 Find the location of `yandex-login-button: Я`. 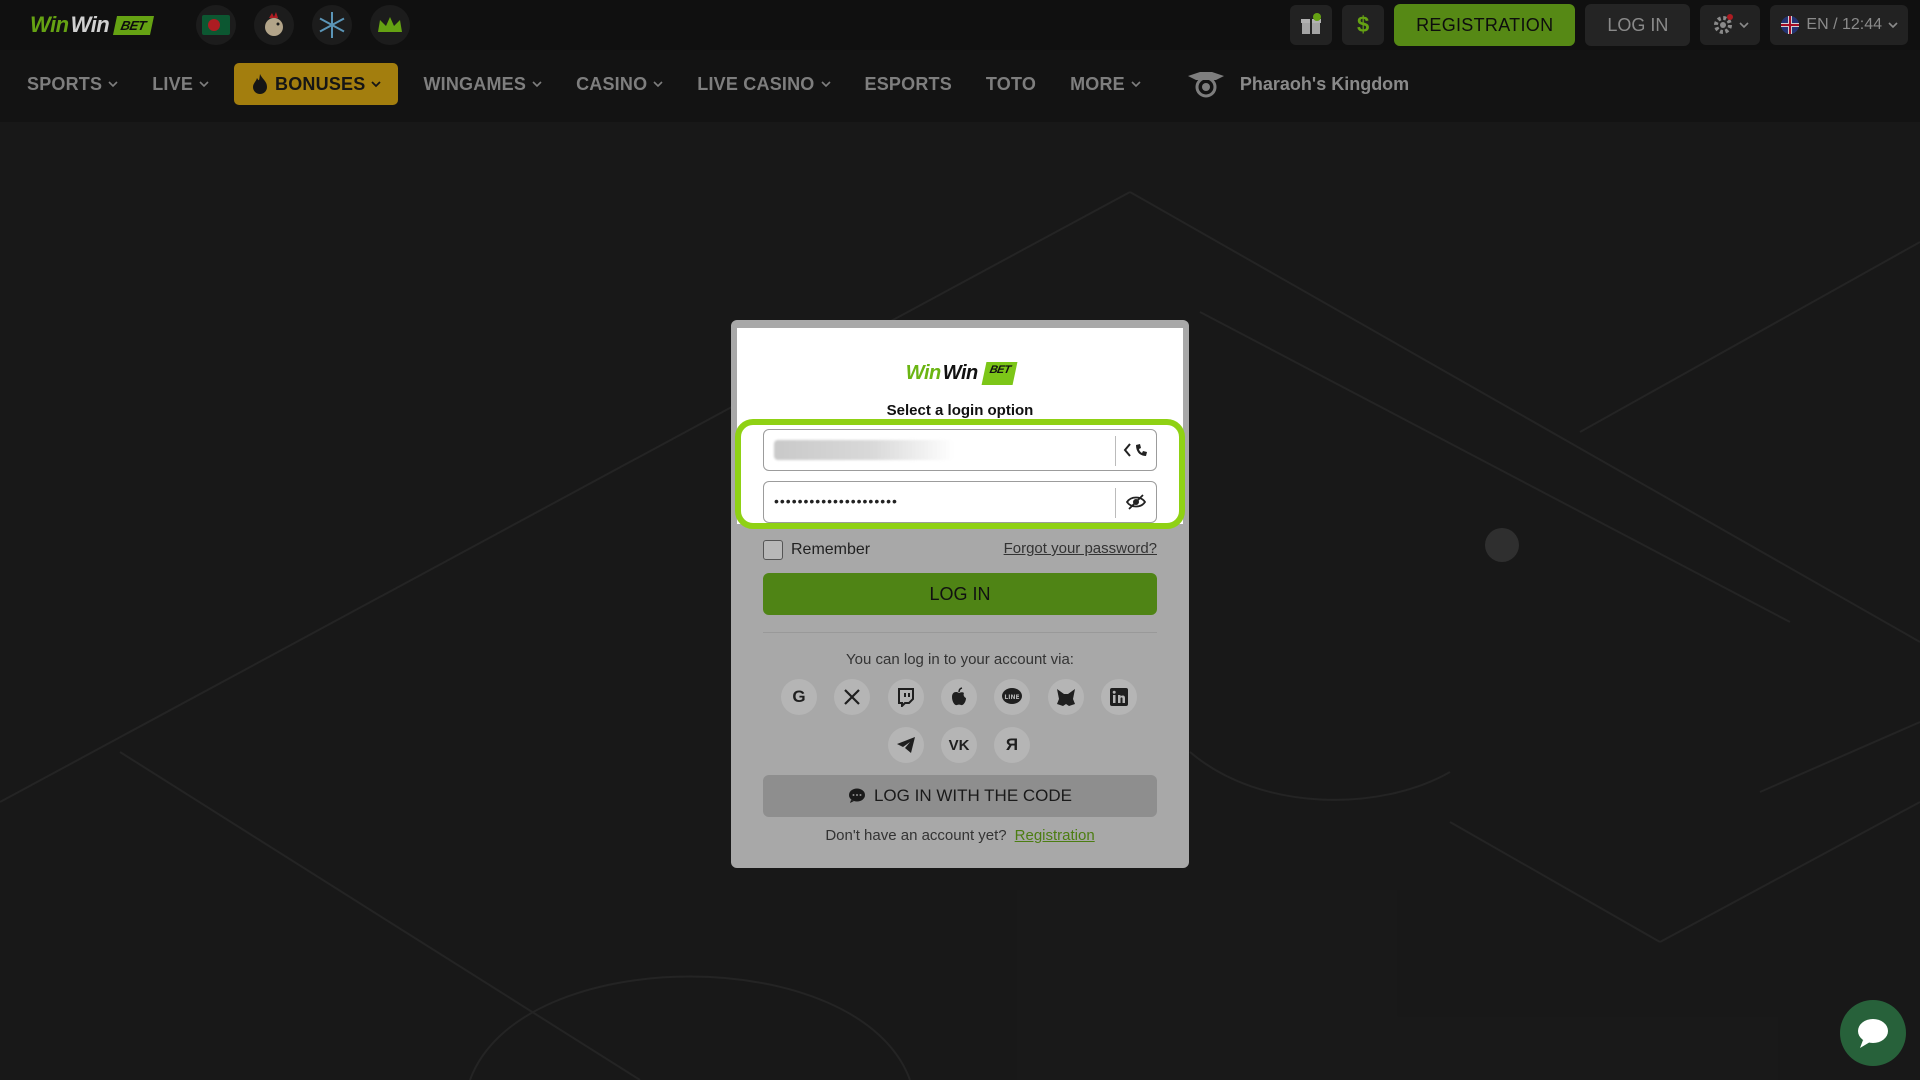

yandex-login-button: Я is located at coordinates (1012, 745).